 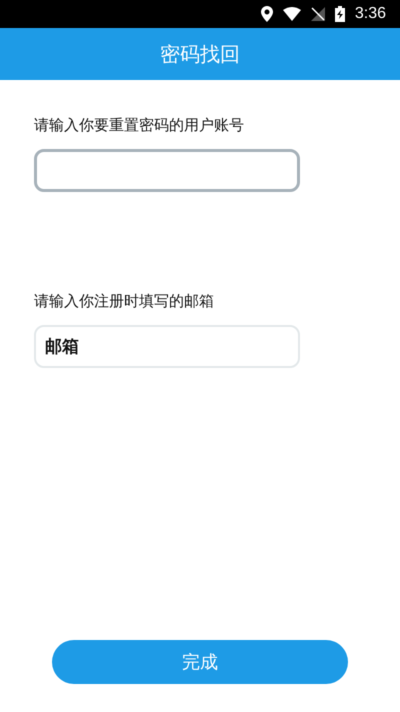 I want to click on input-field, so click(x=167, y=170).